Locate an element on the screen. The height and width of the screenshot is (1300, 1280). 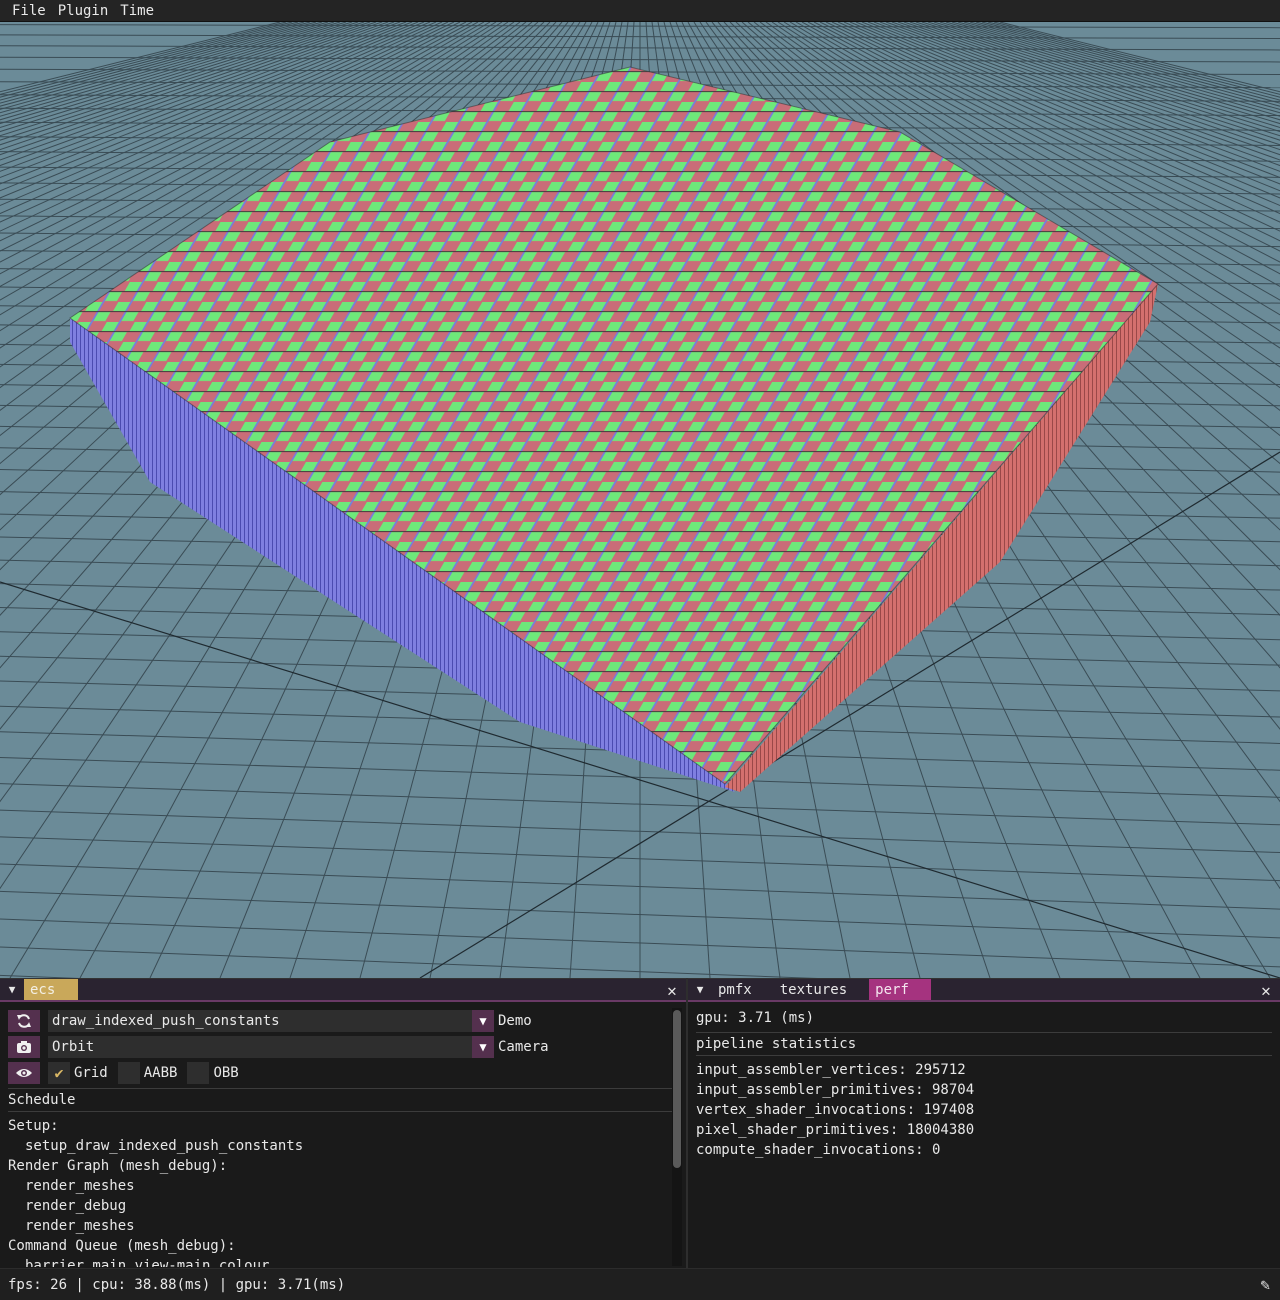
tab-pmfx: pmfx is located at coordinates (735, 989).